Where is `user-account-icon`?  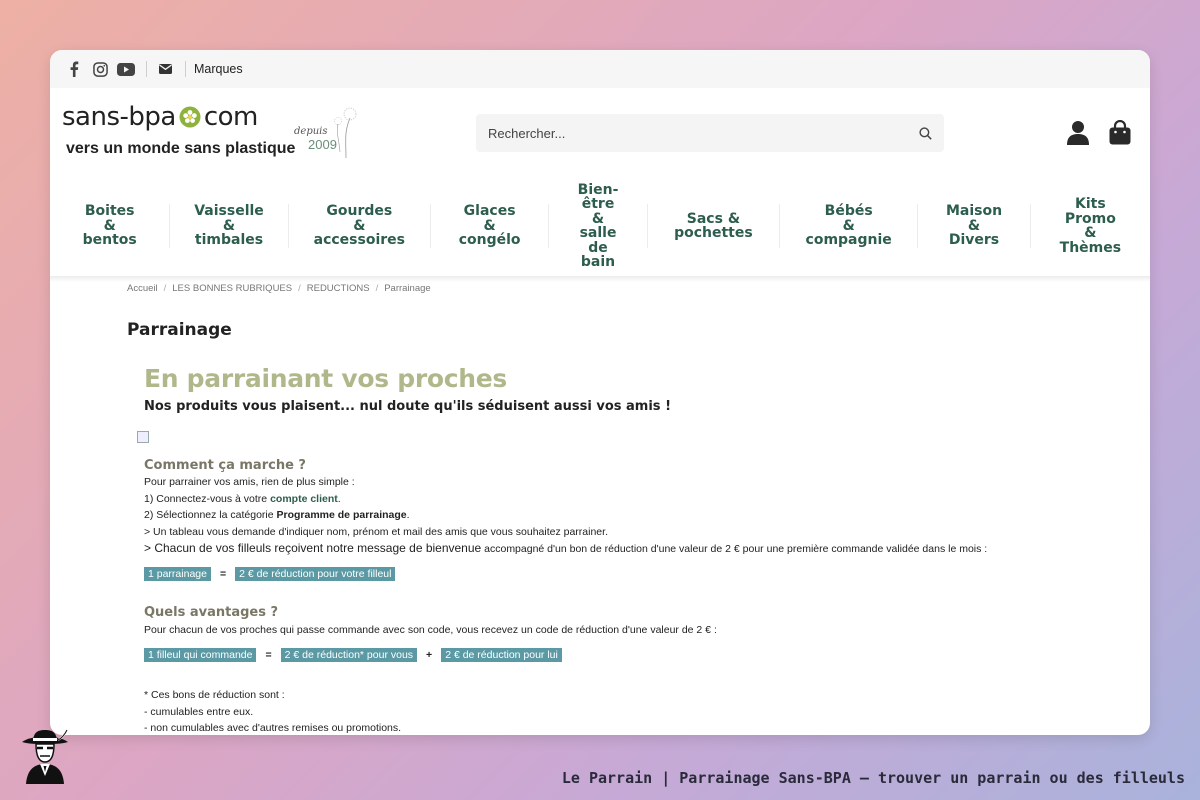 user-account-icon is located at coordinates (1078, 133).